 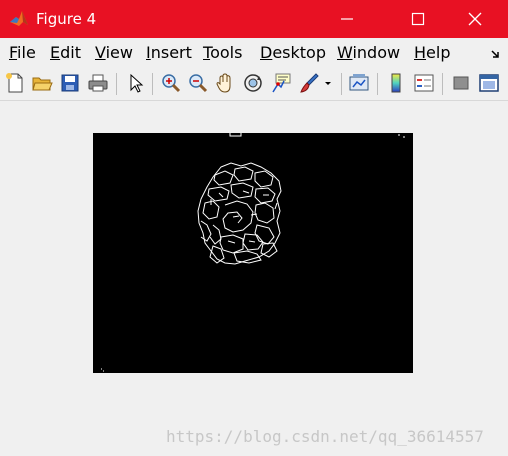 I want to click on brush-dropdown-button, so click(x=328, y=83).